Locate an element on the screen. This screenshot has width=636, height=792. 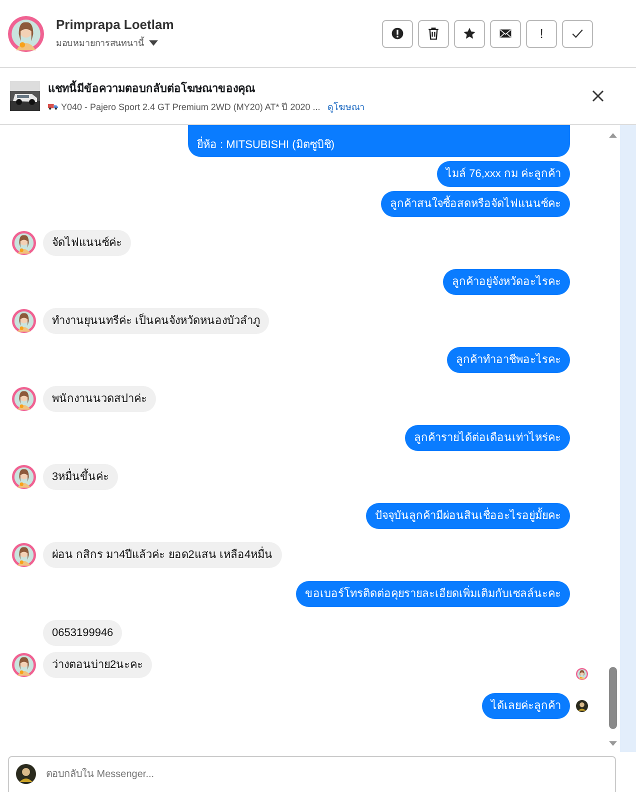
done-button is located at coordinates (577, 34).